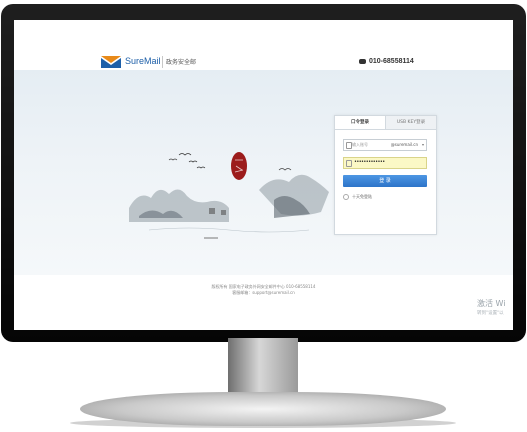 This screenshot has width=527, height=432. I want to click on remember-me: 十天免登陆, so click(357, 197).